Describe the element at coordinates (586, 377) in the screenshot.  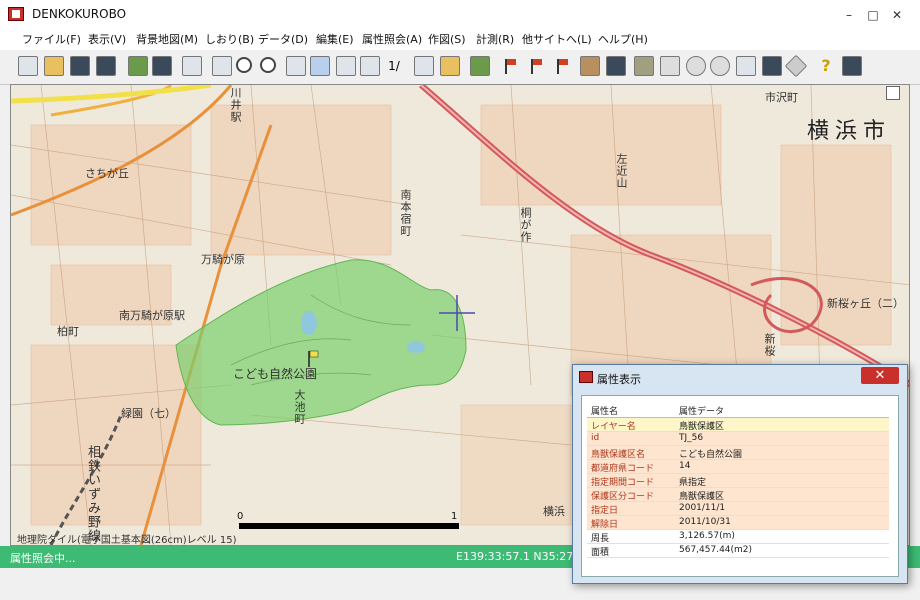
I see `dialog-app-icon` at that location.